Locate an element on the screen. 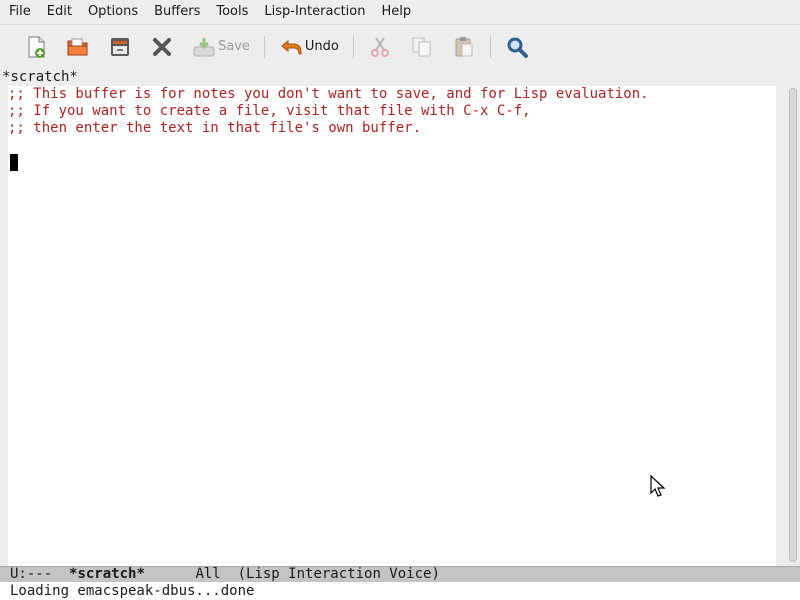 This screenshot has height=600, width=800. open-file-button is located at coordinates (78, 47).